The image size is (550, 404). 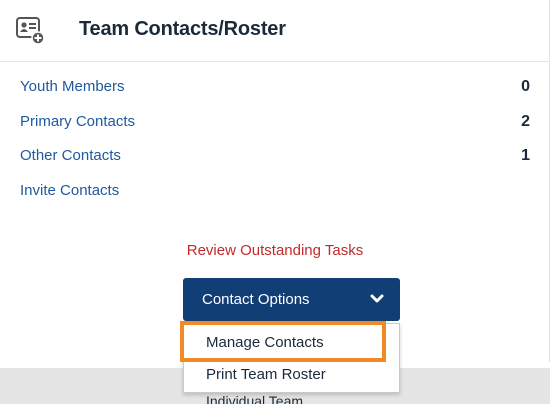 What do you see at coordinates (291, 375) in the screenshot?
I see `menu-item-print-team-roster: Print Team Roster` at bounding box center [291, 375].